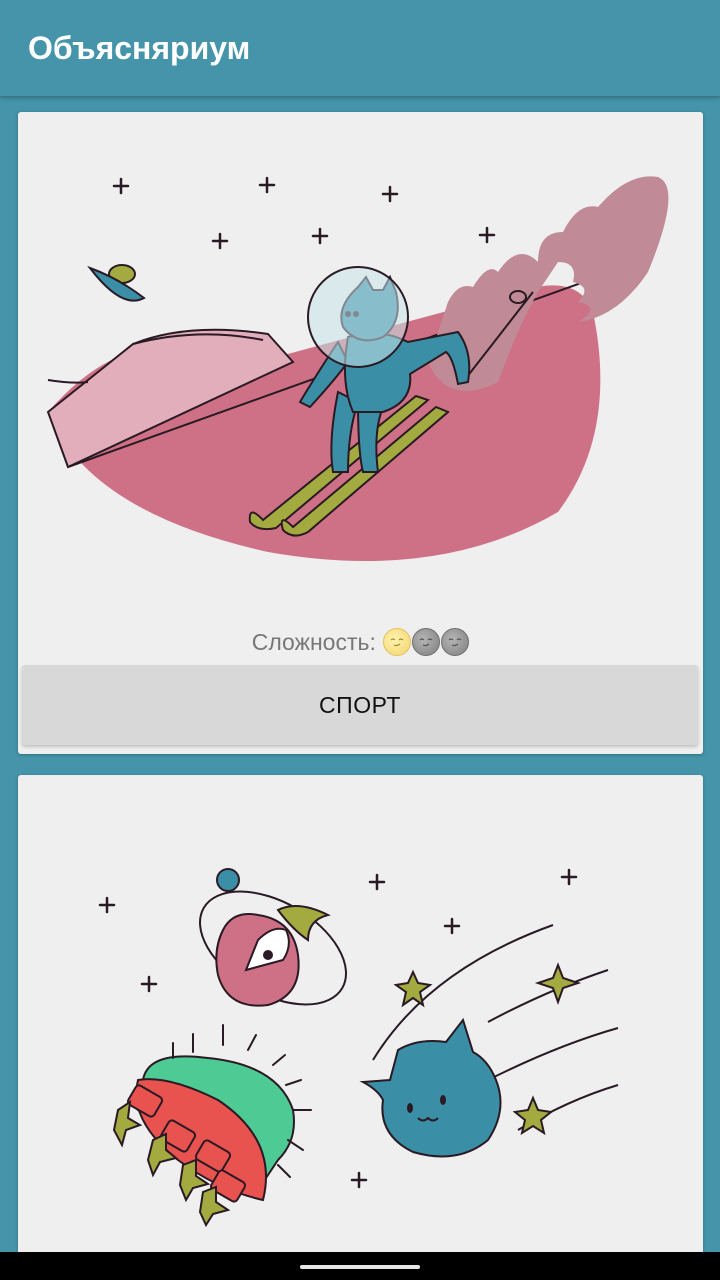 Image resolution: width=720 pixels, height=1280 pixels. What do you see at coordinates (360, 705) in the screenshot?
I see `category-sport-button: СПОРТ` at bounding box center [360, 705].